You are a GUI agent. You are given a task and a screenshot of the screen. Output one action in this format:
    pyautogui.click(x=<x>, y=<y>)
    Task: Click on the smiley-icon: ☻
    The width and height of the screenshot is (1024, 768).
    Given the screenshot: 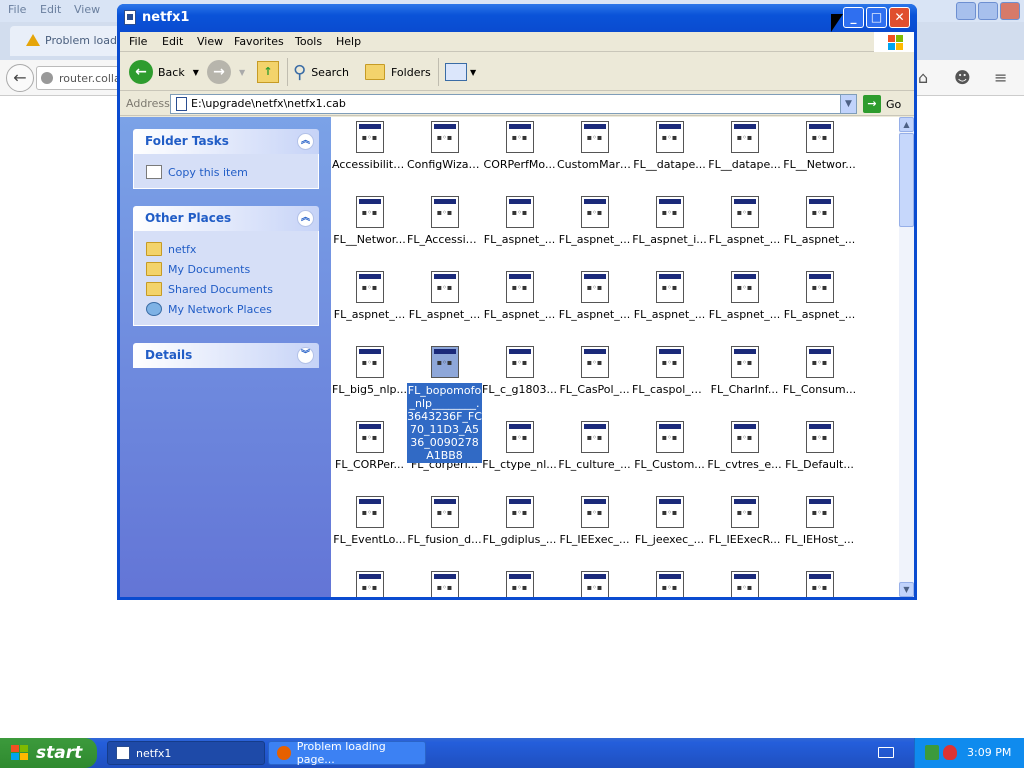 What is the action you would take?
    pyautogui.click(x=962, y=77)
    